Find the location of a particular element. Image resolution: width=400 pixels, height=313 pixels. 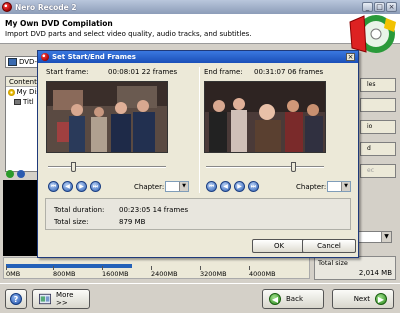

ok-button: OK is located at coordinates (279, 246).